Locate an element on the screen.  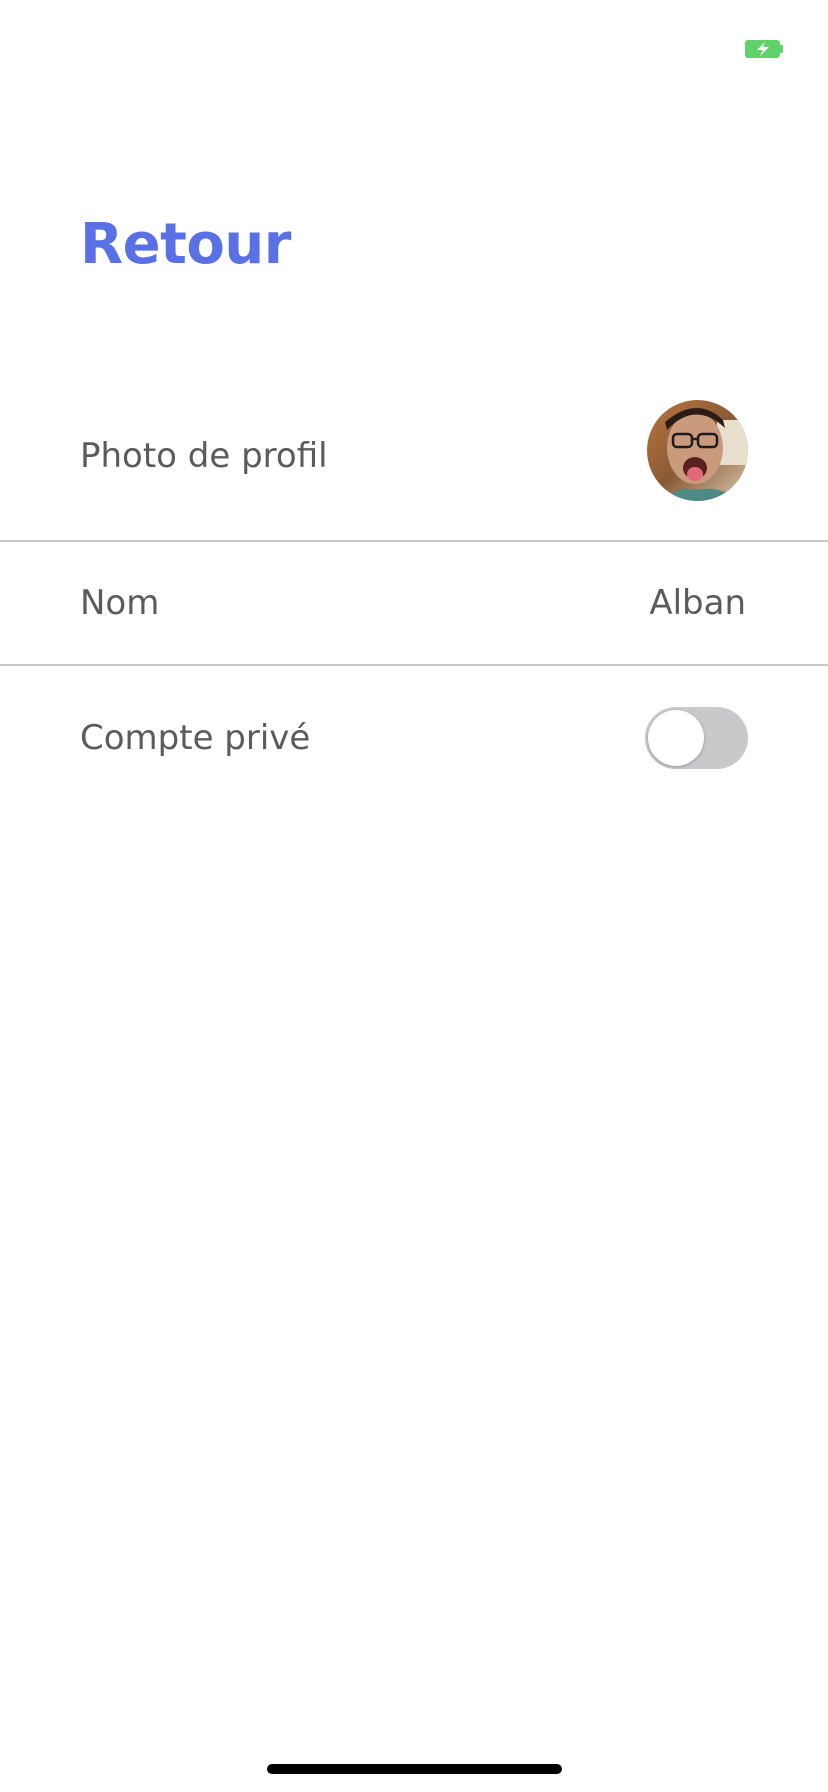
home-indicator is located at coordinates (414, 1769).